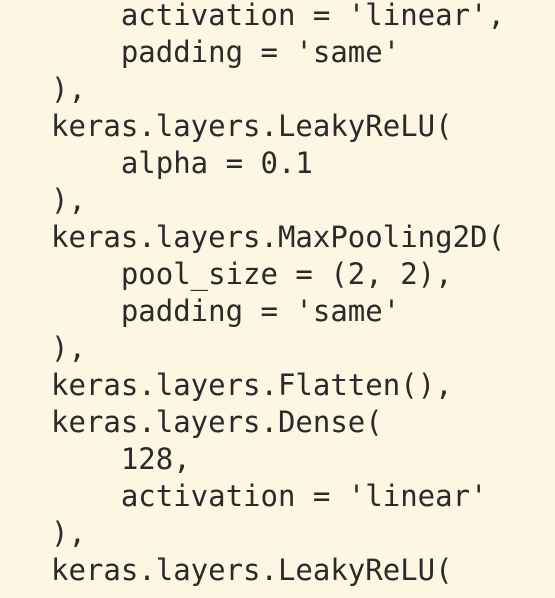  What do you see at coordinates (182, 163) in the screenshot?
I see `code-line: alpha = 0.1` at bounding box center [182, 163].